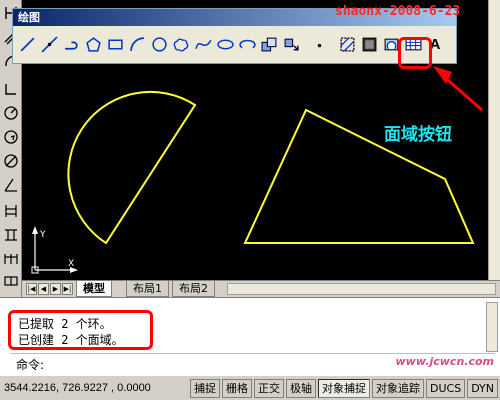  I want to click on otrack-toggle: 对象追踪, so click(398, 388).